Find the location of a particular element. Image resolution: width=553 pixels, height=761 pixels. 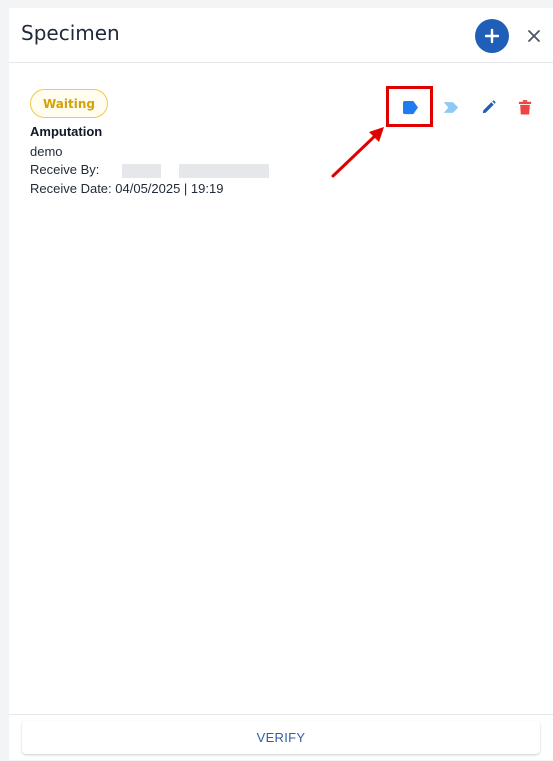

annotation-arrow-icon is located at coordinates (357, 152).